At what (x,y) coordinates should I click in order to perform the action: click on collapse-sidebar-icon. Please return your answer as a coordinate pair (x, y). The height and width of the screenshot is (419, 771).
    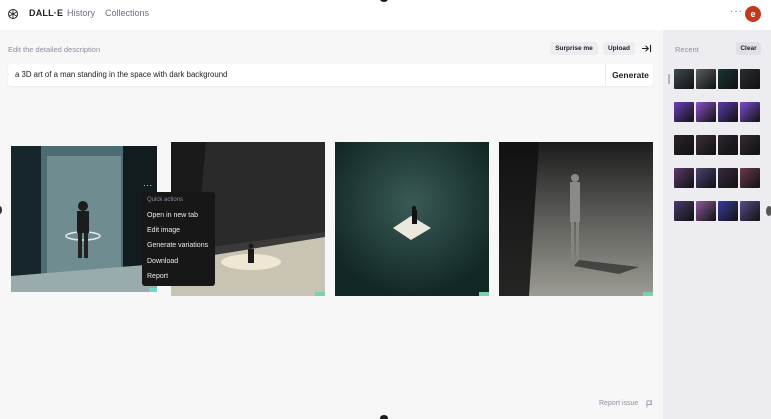
    Looking at the image, I should click on (646, 48).